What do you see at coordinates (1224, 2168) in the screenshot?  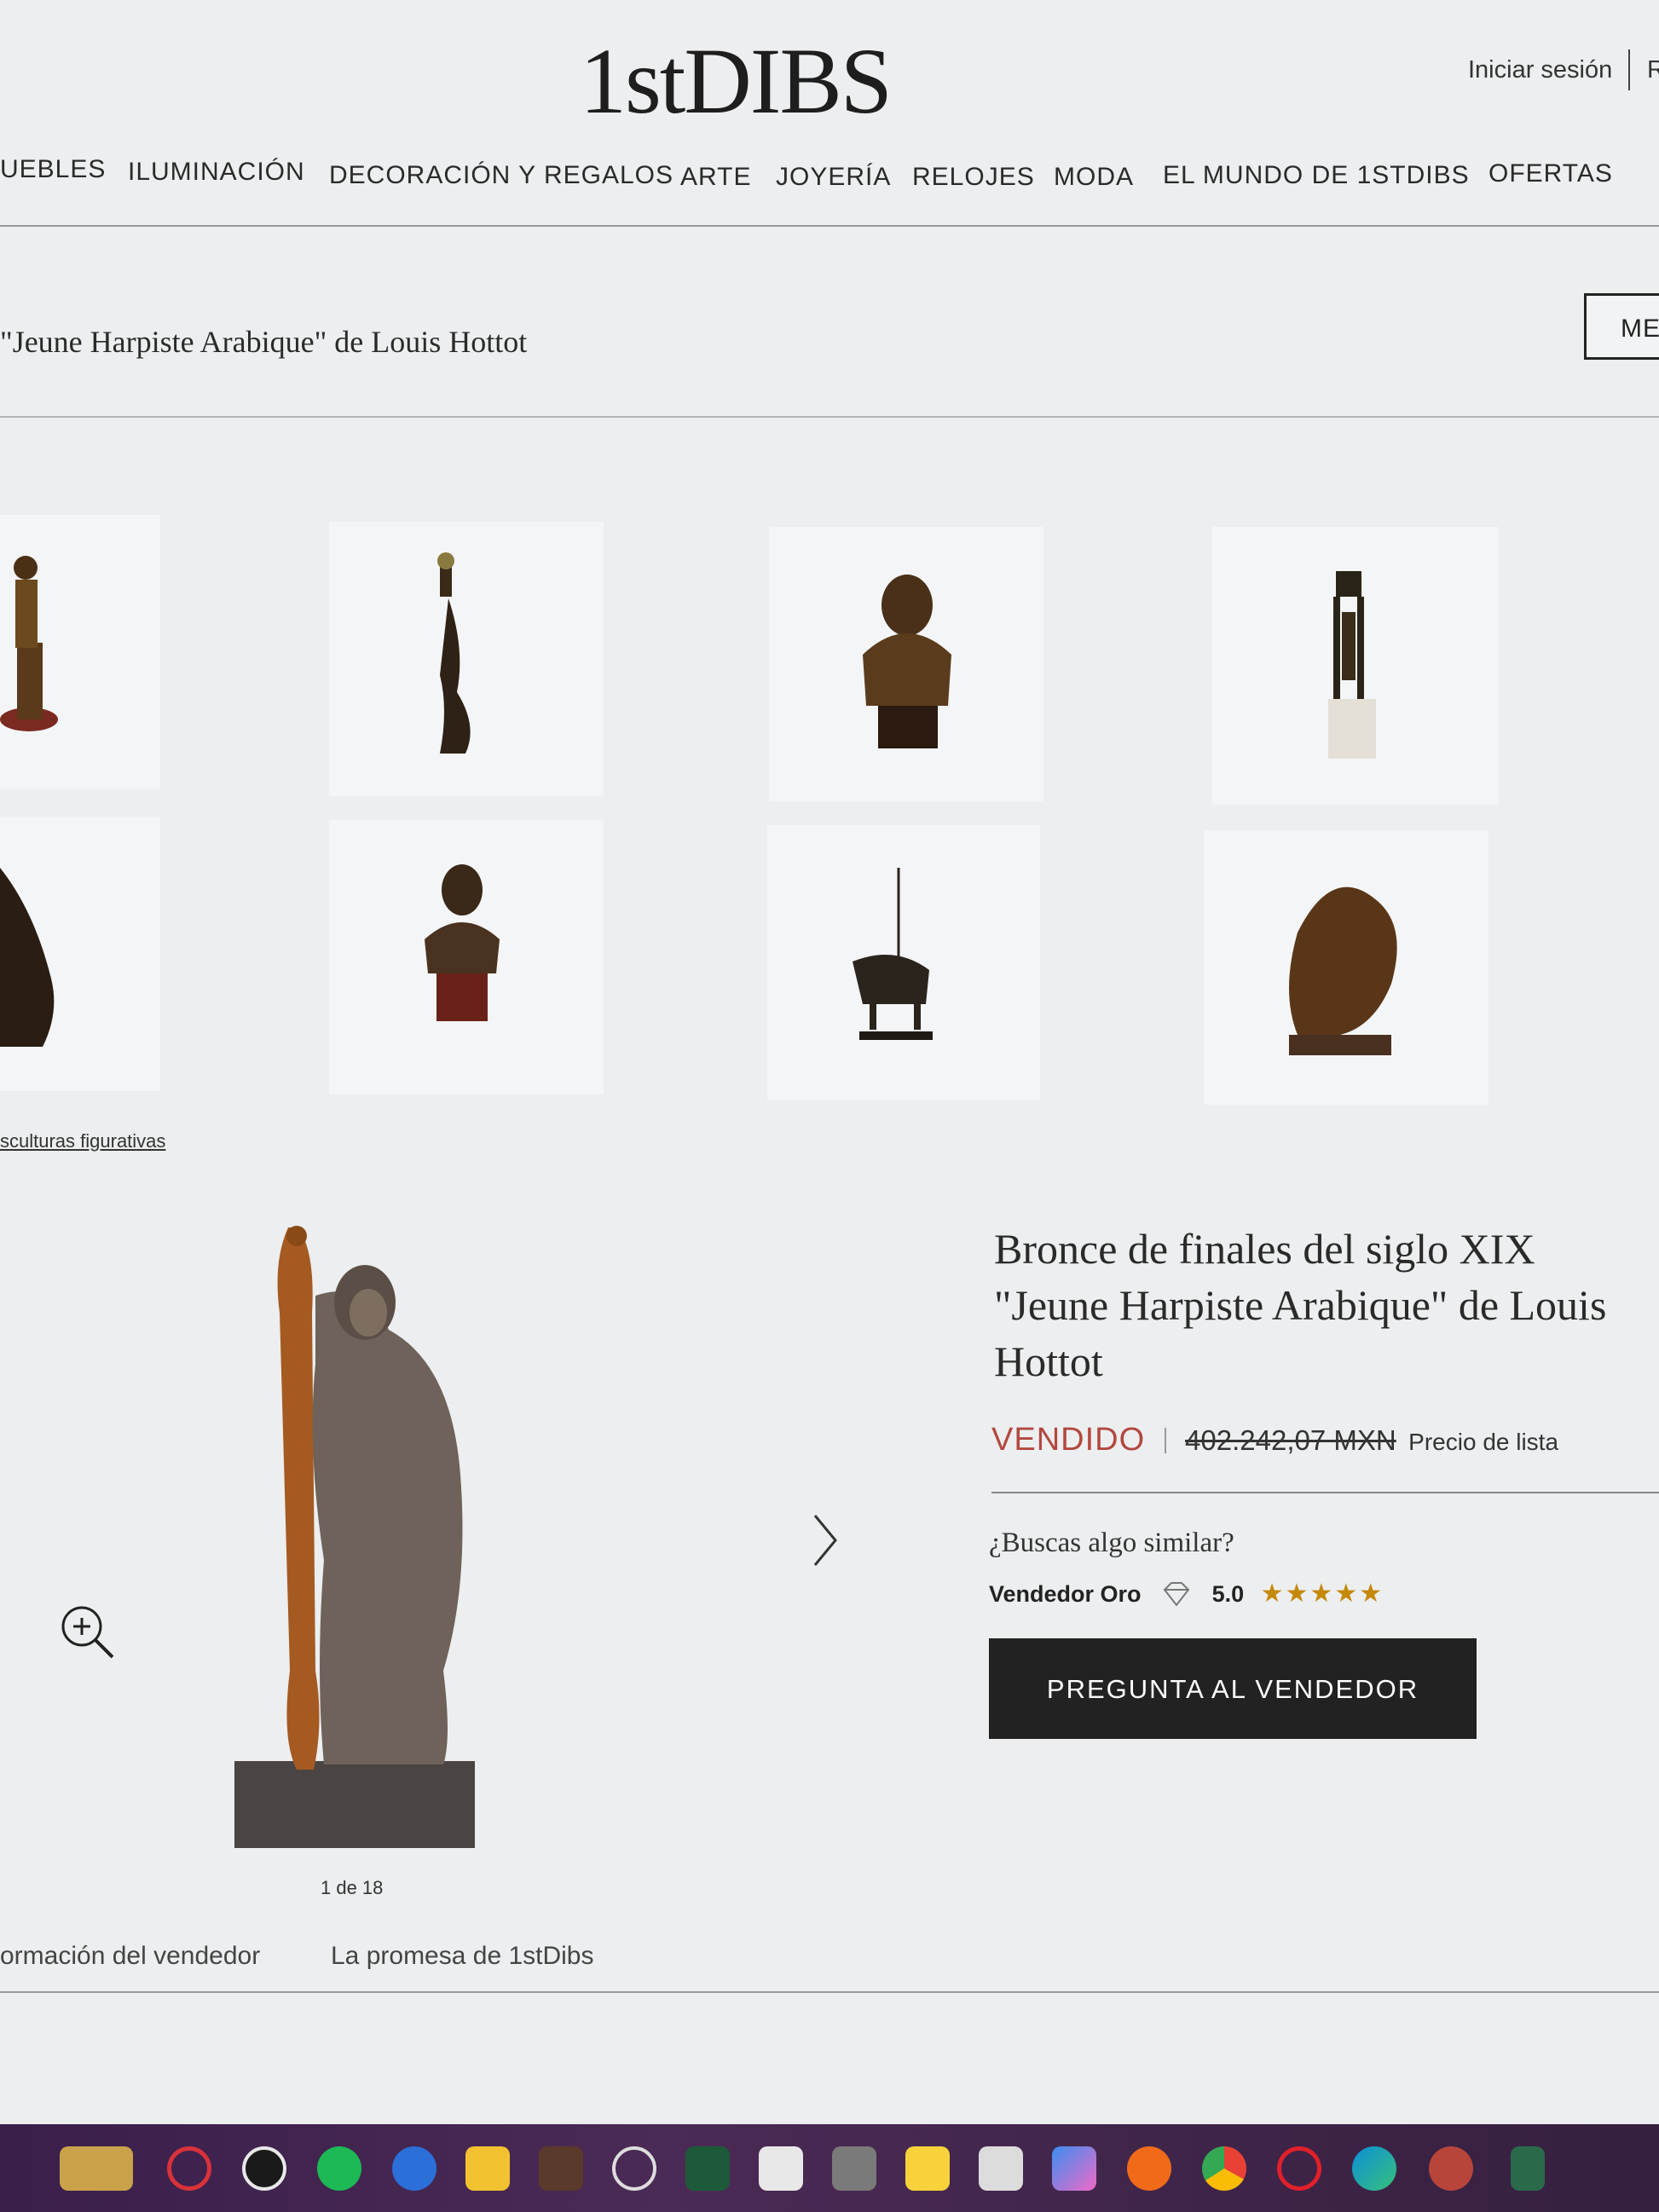 I see `chrome-icon` at bounding box center [1224, 2168].